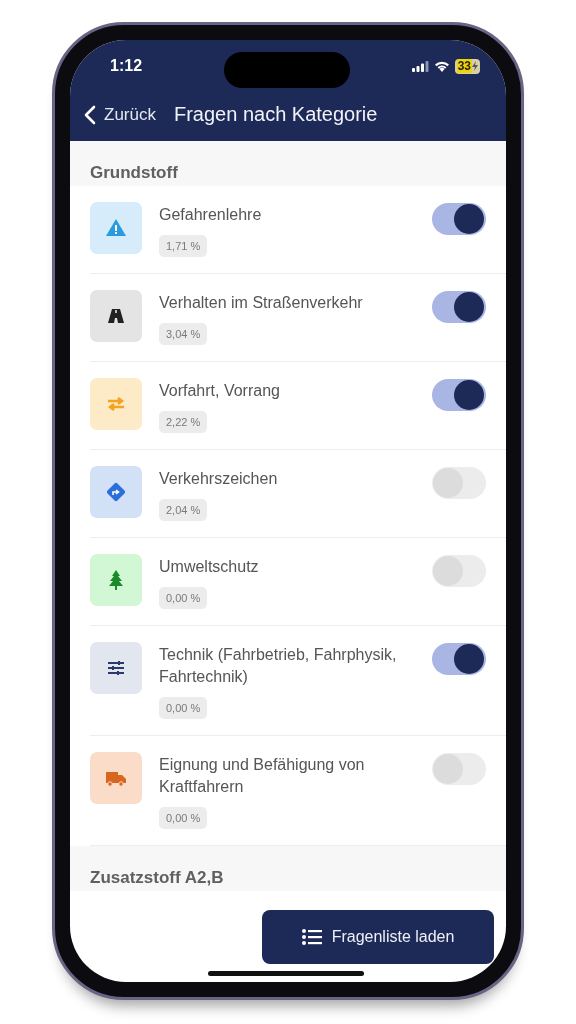  Describe the element at coordinates (134, 172) in the screenshot. I see `section-header: Grundstoff` at that location.